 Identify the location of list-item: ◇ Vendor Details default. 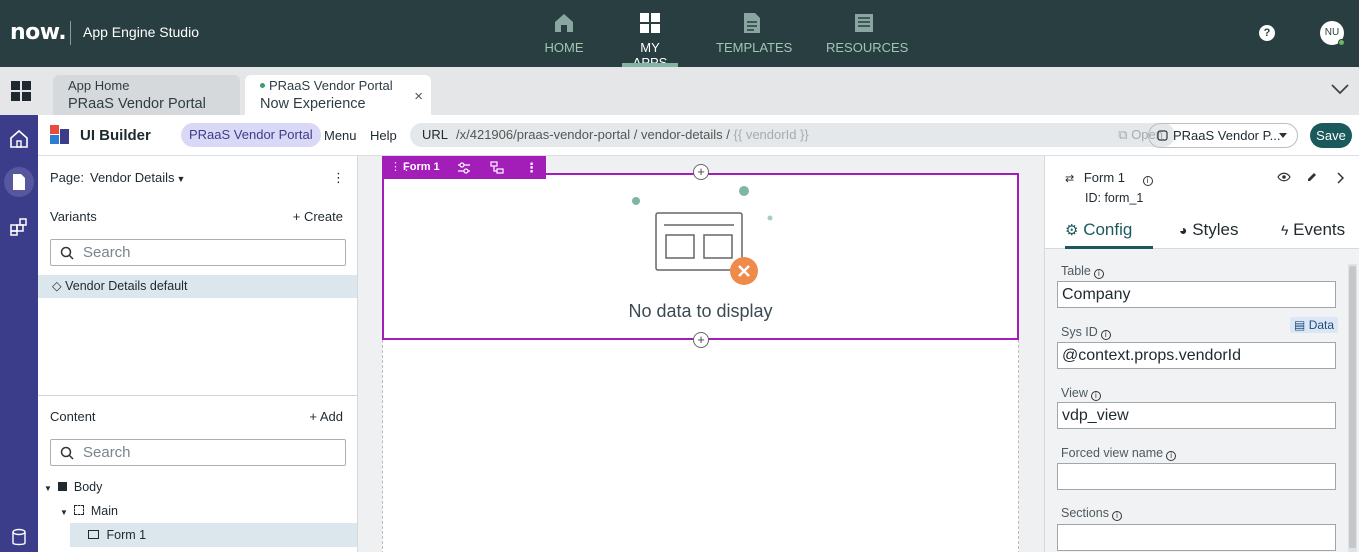
(197, 286).